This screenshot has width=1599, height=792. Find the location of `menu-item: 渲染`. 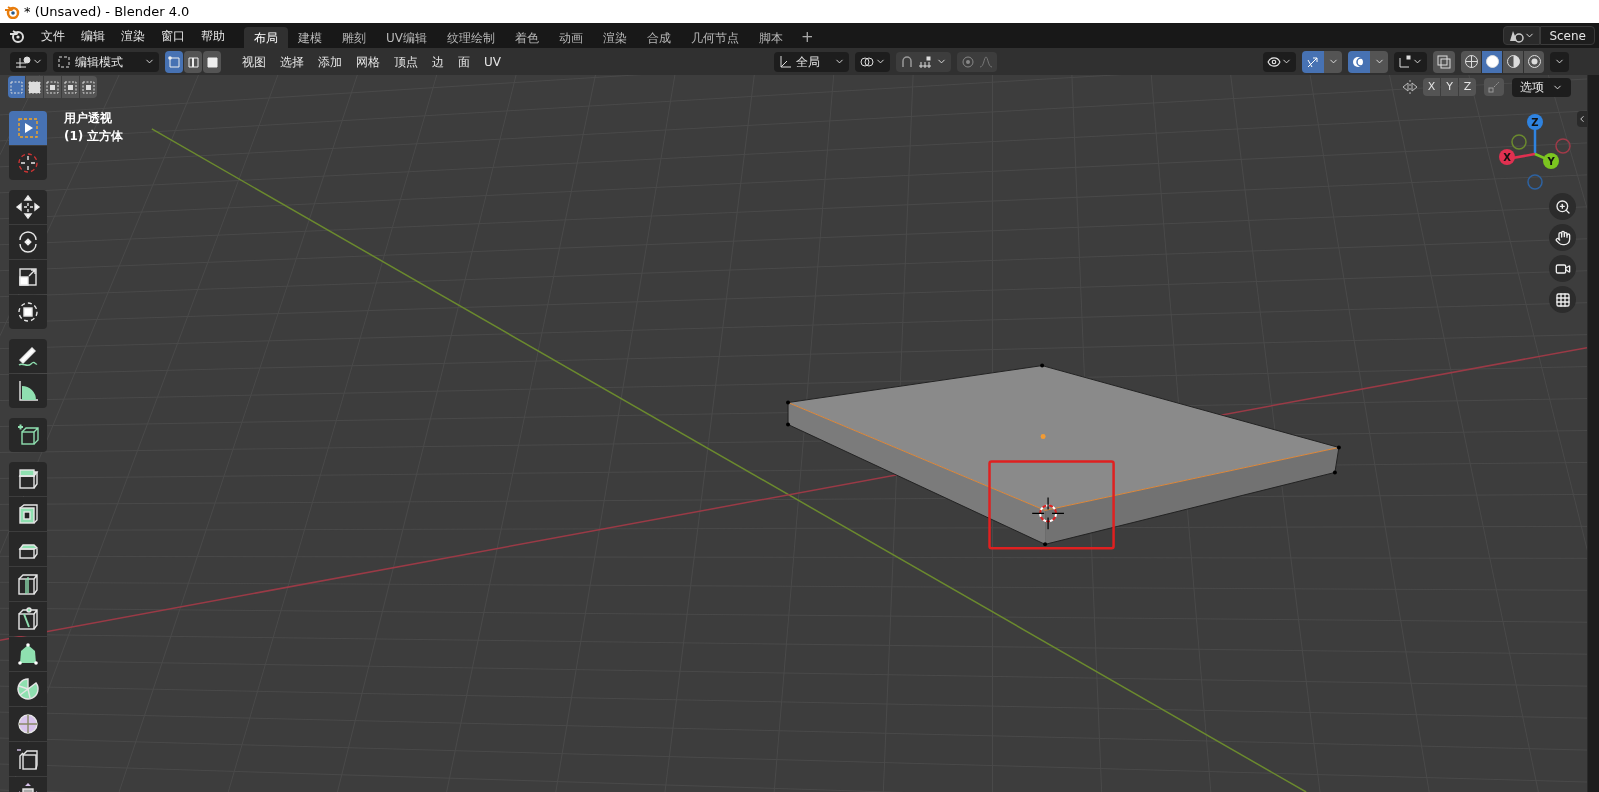

menu-item: 渲染 is located at coordinates (133, 35).